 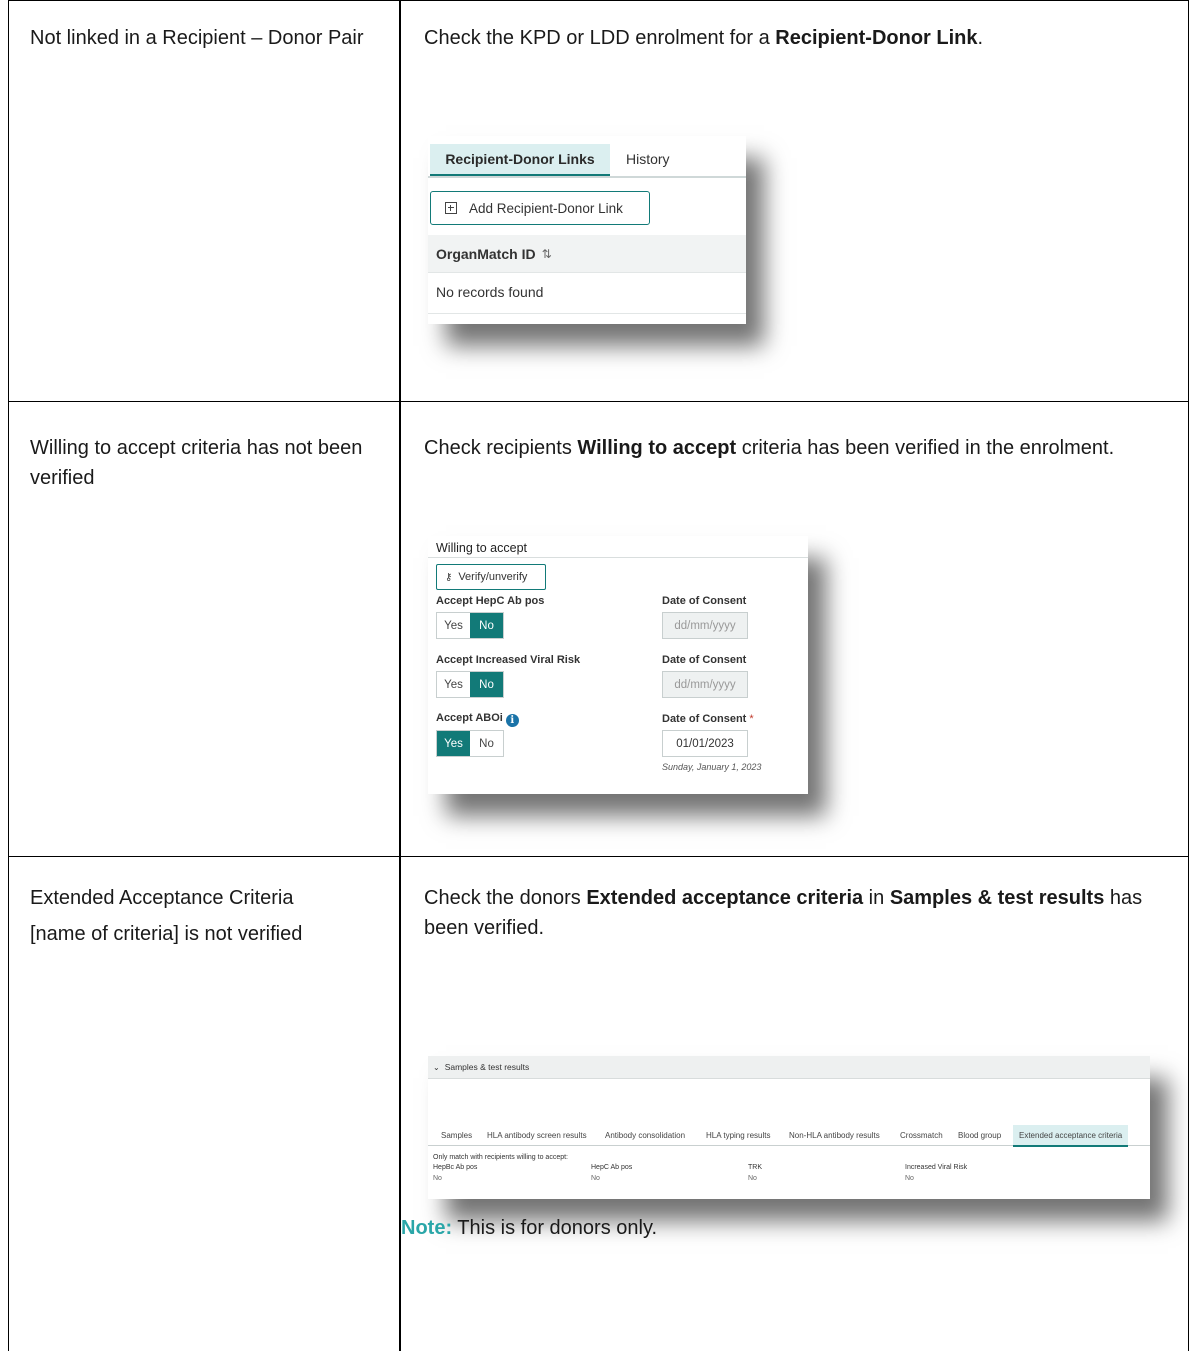 I want to click on aboi-label-text: Accept ABOi, so click(x=469, y=718).